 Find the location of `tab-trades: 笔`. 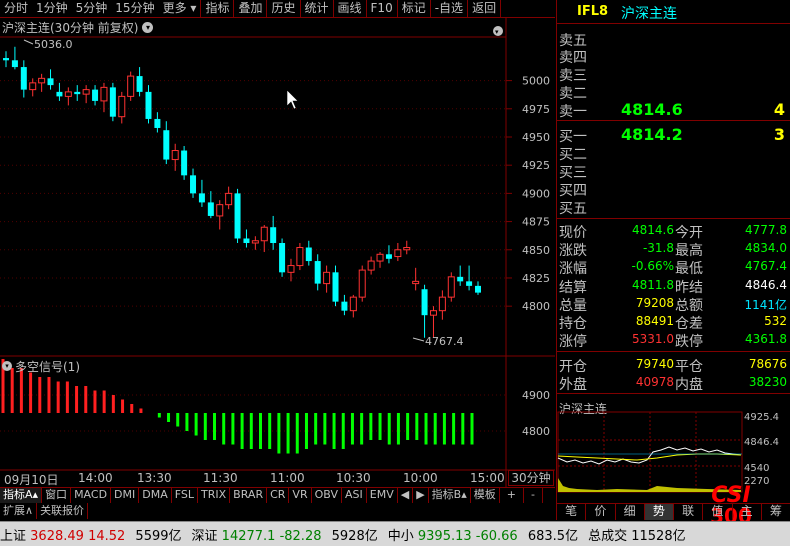

tab-trades: 笔 is located at coordinates (572, 512).